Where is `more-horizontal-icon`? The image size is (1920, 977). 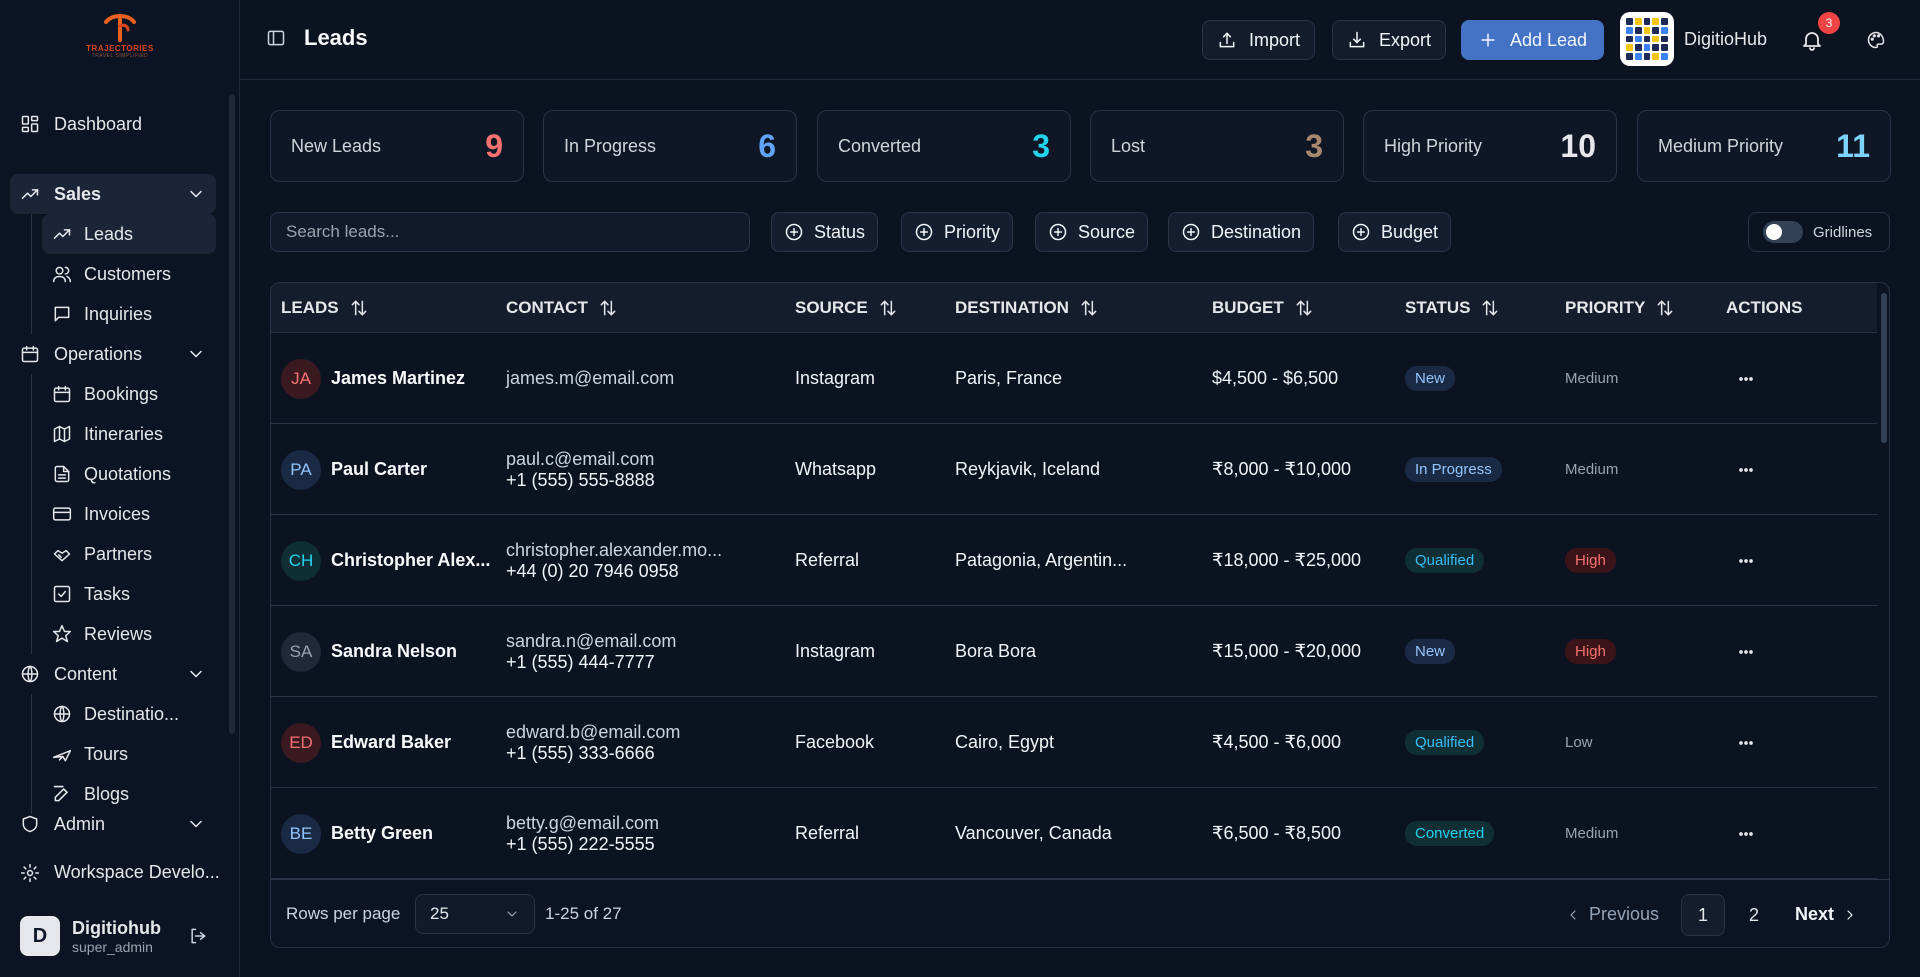
more-horizontal-icon is located at coordinates (1746, 742).